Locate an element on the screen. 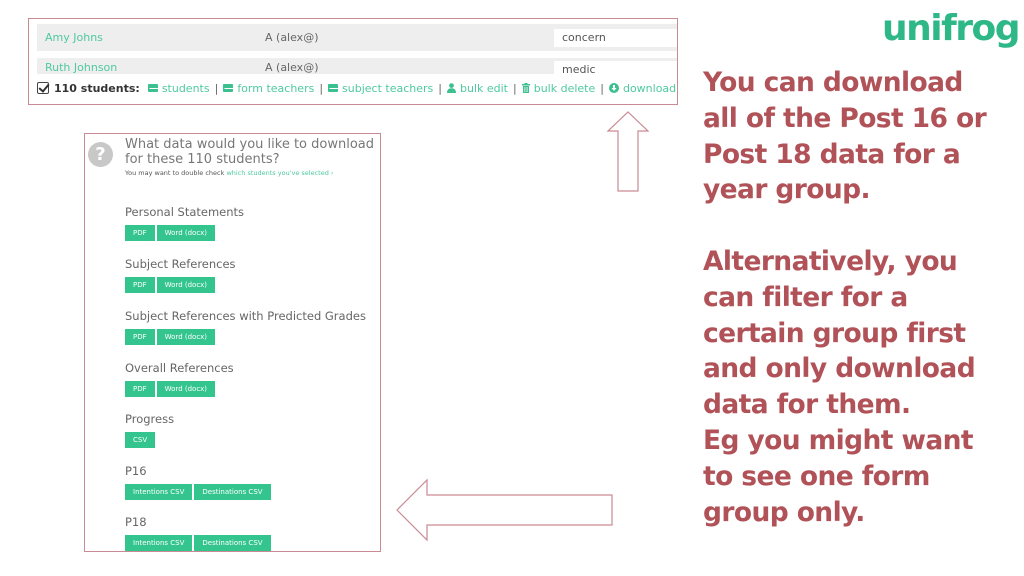 This screenshot has width=1024, height=576. left-arrow-icon is located at coordinates (504, 510).